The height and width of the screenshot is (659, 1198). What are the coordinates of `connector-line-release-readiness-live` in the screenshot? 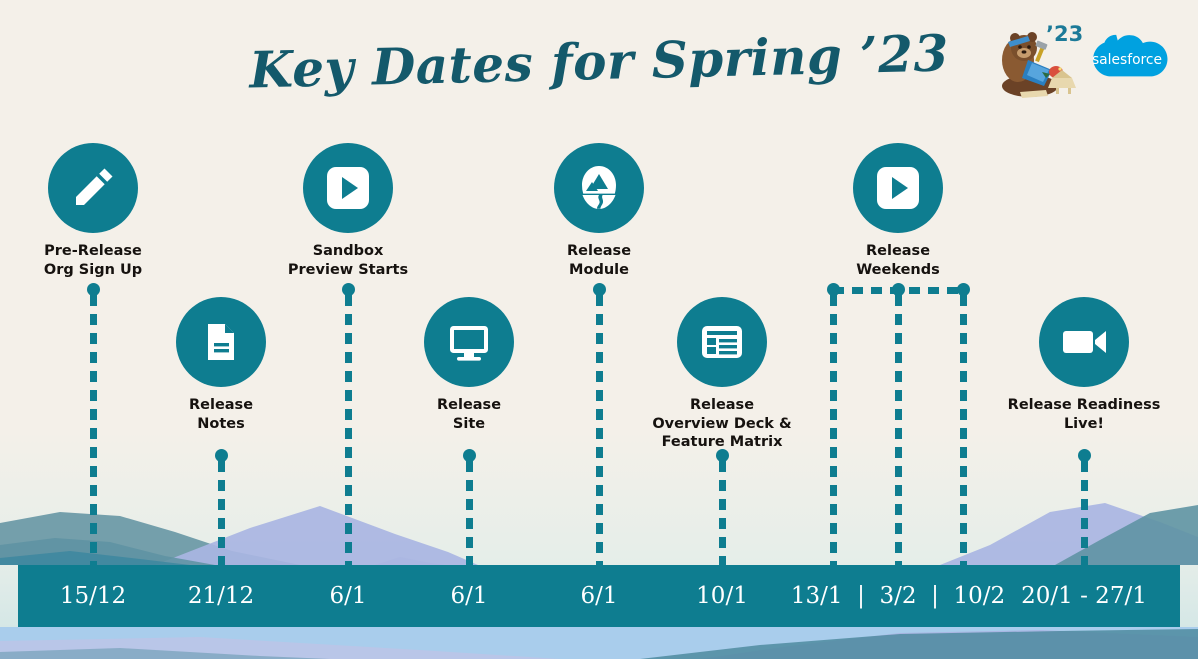 It's located at (1084, 514).